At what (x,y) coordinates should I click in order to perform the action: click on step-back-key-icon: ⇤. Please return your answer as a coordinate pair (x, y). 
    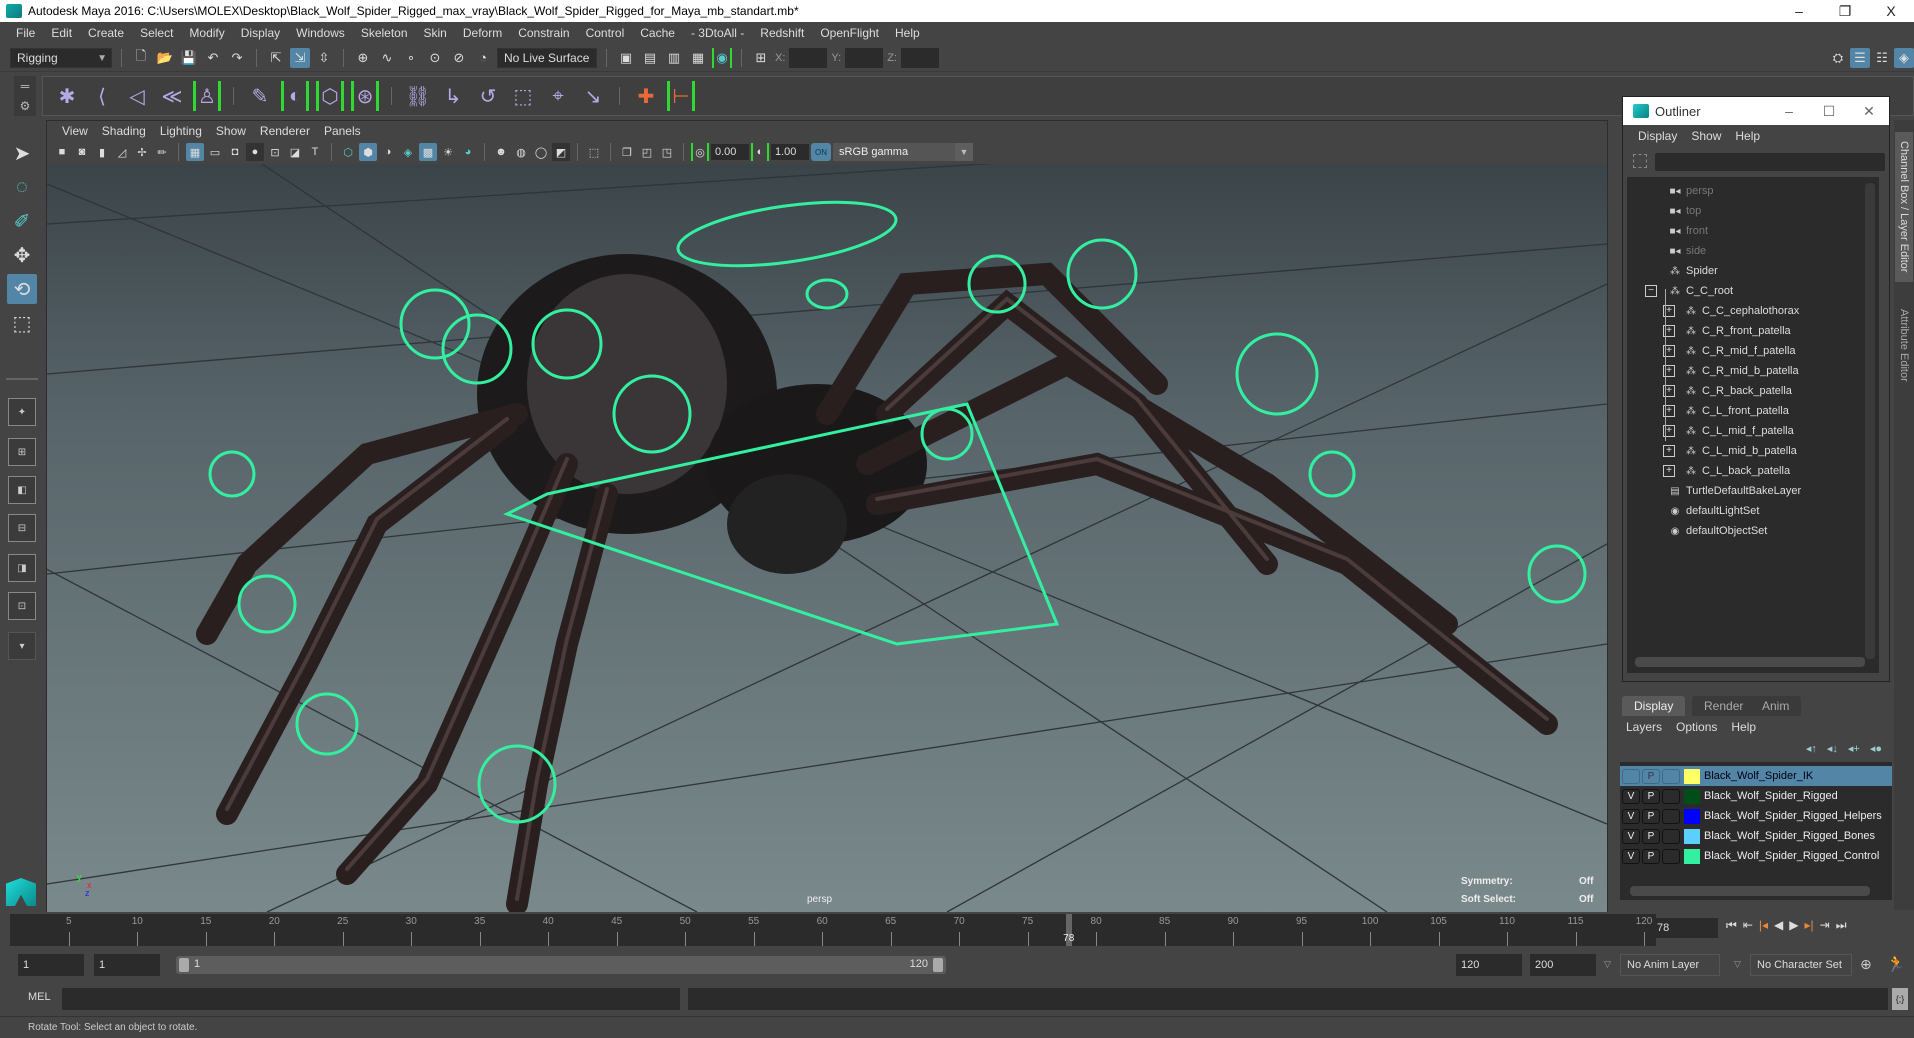
    Looking at the image, I should click on (1748, 925).